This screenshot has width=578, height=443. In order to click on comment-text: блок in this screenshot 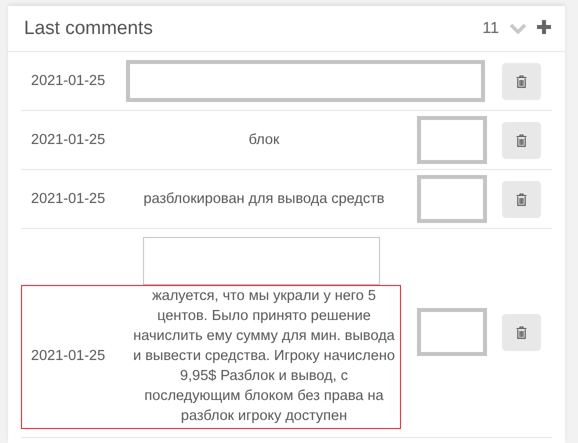, I will do `click(264, 140)`.